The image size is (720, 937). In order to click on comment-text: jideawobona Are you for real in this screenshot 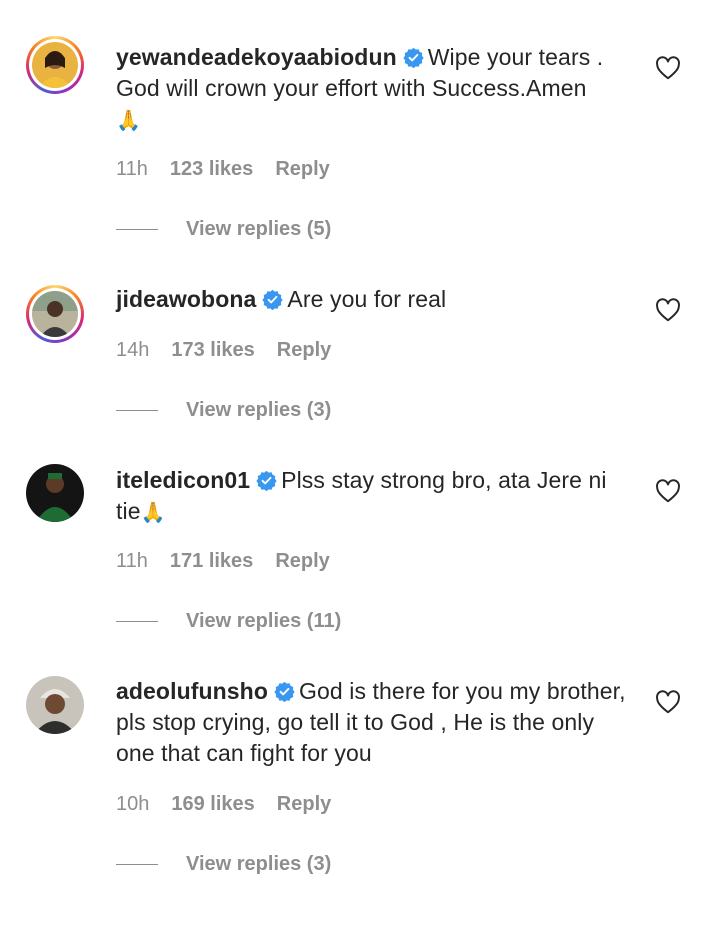, I will do `click(375, 299)`.